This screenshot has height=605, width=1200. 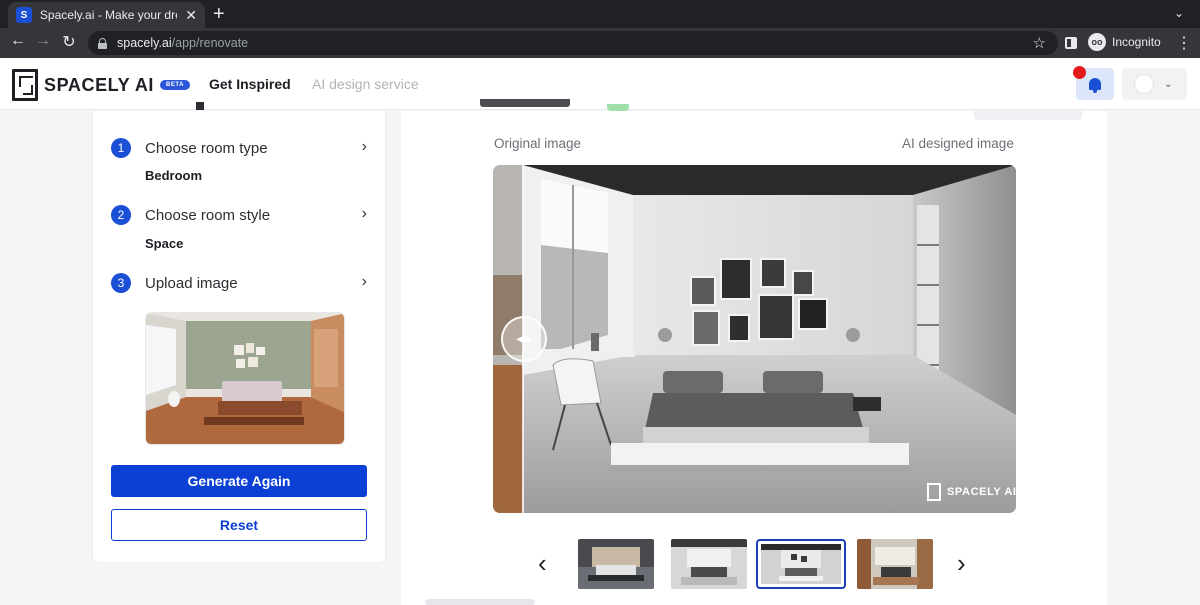 What do you see at coordinates (934, 492) in the screenshot?
I see `spacely-watermark-logo-icon` at bounding box center [934, 492].